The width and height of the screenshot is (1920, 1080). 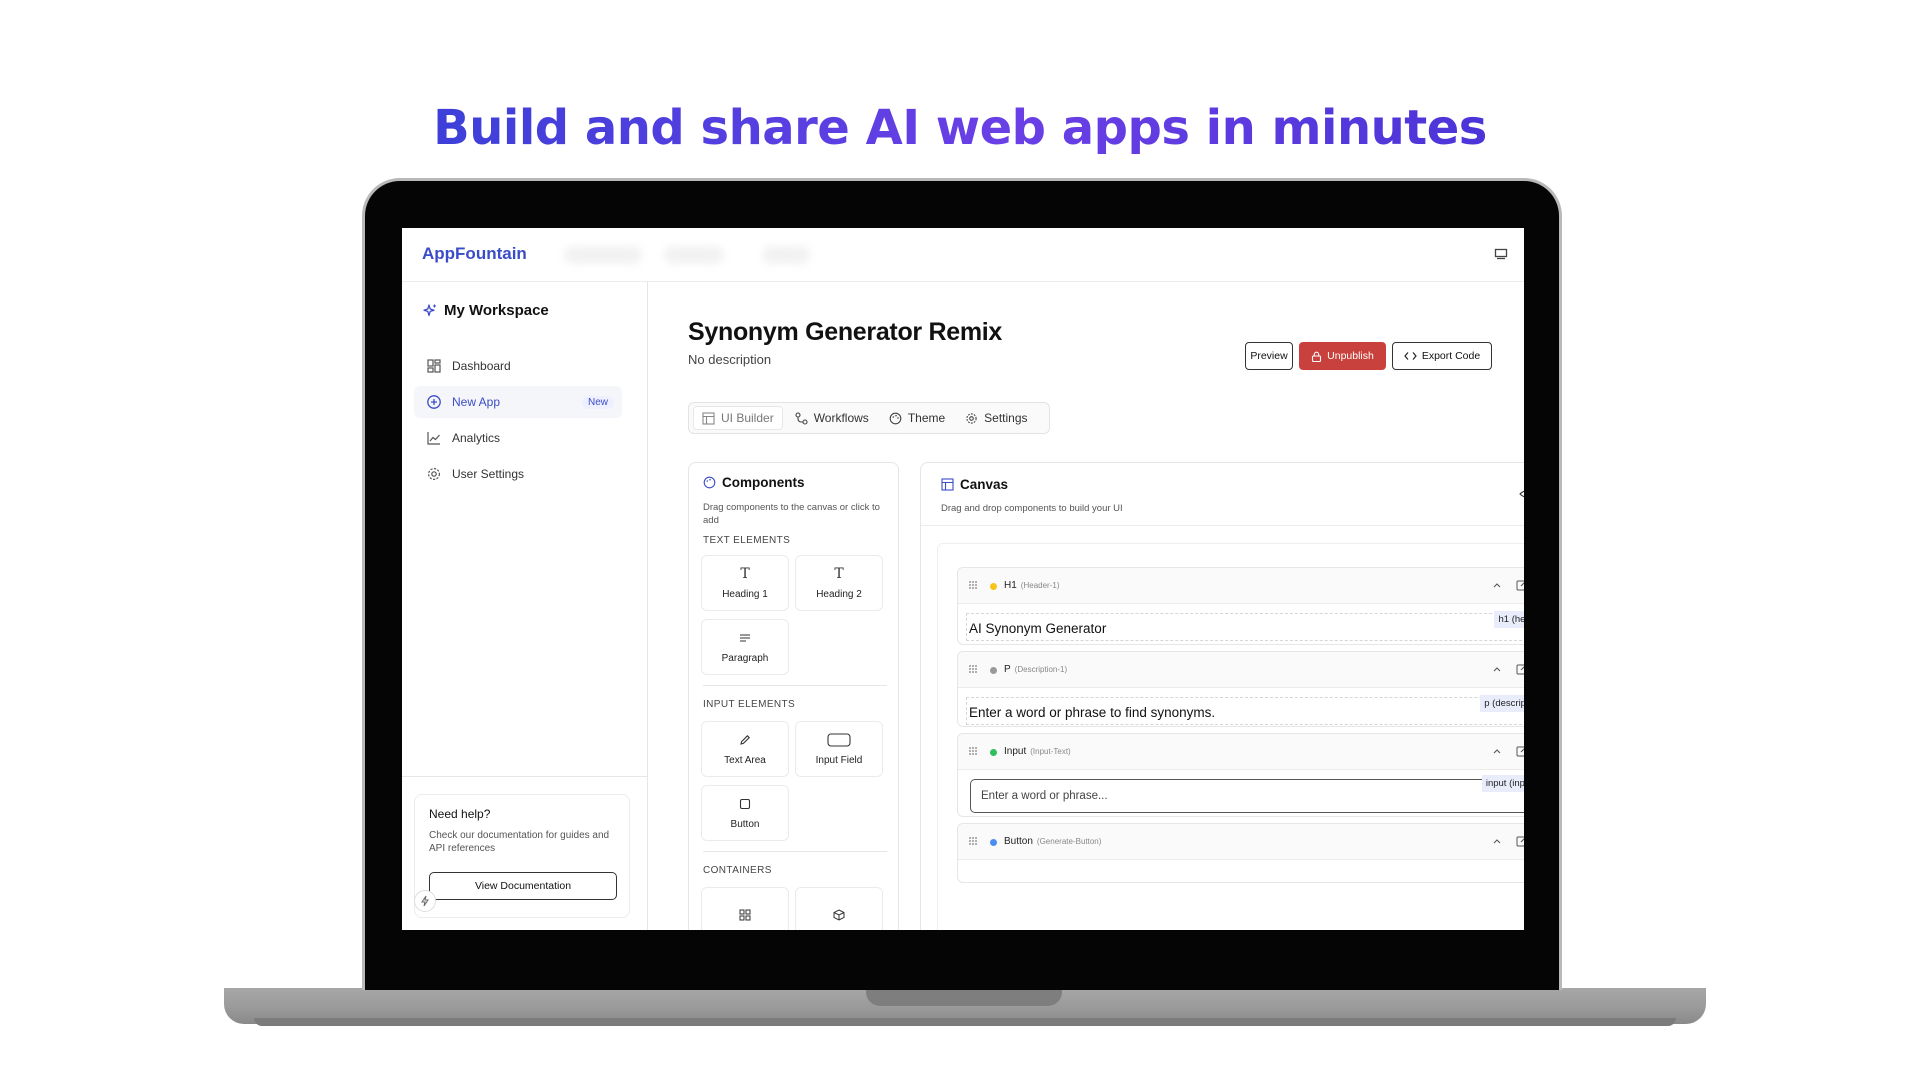 What do you see at coordinates (963, 255) in the screenshot?
I see `top-bar: AppFountain` at bounding box center [963, 255].